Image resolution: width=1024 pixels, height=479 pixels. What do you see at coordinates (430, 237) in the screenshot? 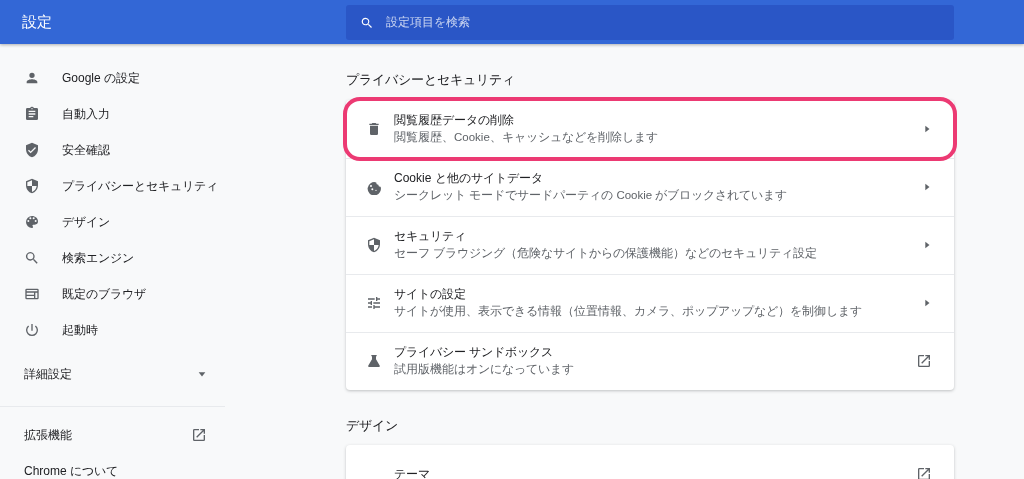
I see `row-title: セキュリティ` at bounding box center [430, 237].